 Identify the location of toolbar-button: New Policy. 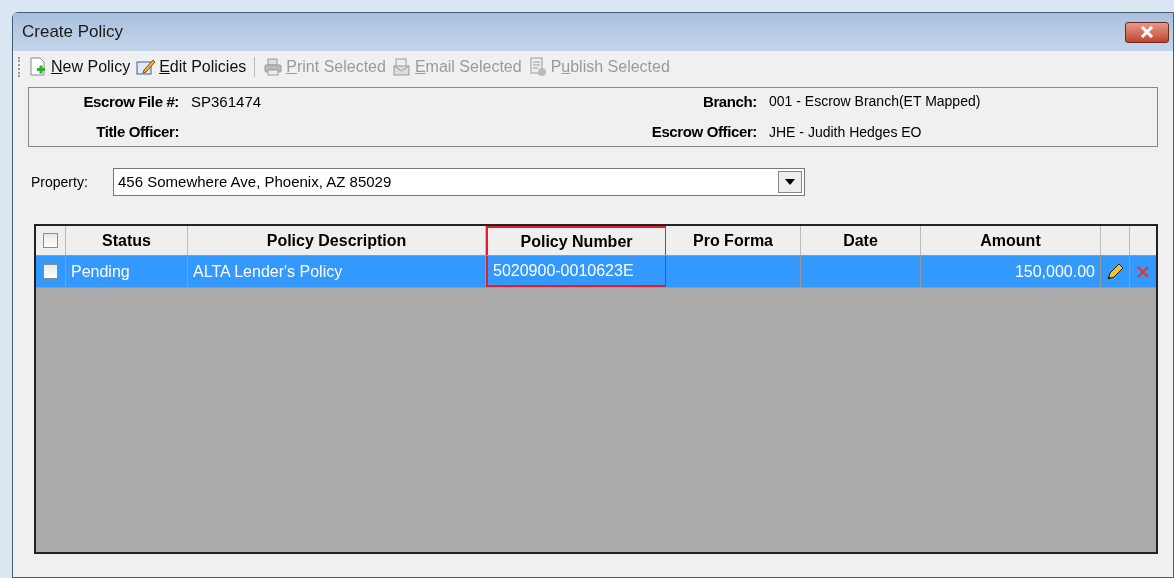
(79, 67).